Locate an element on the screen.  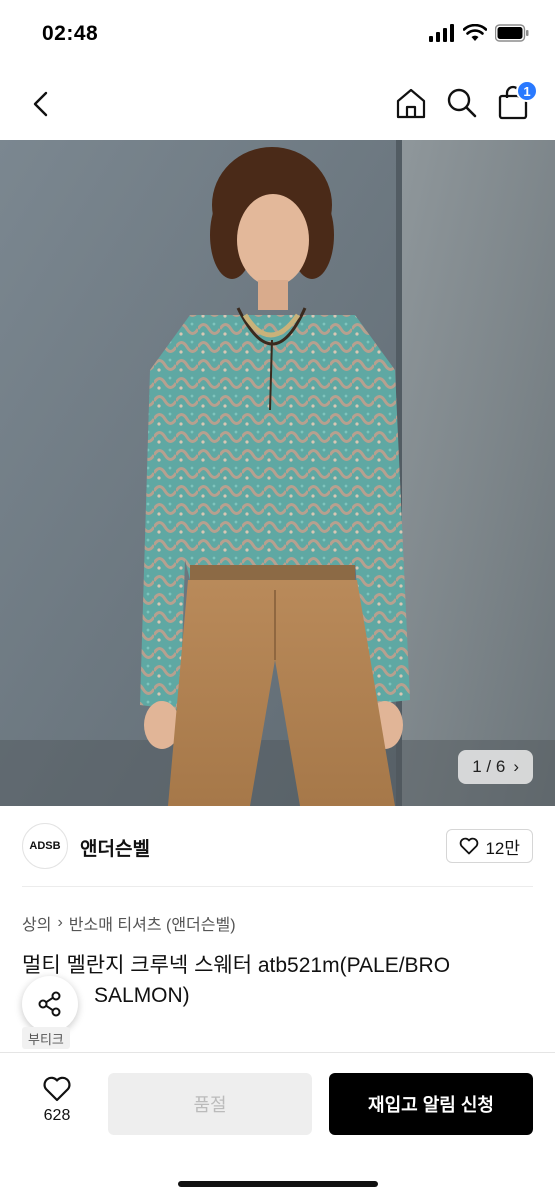
home-indicator is located at coordinates (278, 1184).